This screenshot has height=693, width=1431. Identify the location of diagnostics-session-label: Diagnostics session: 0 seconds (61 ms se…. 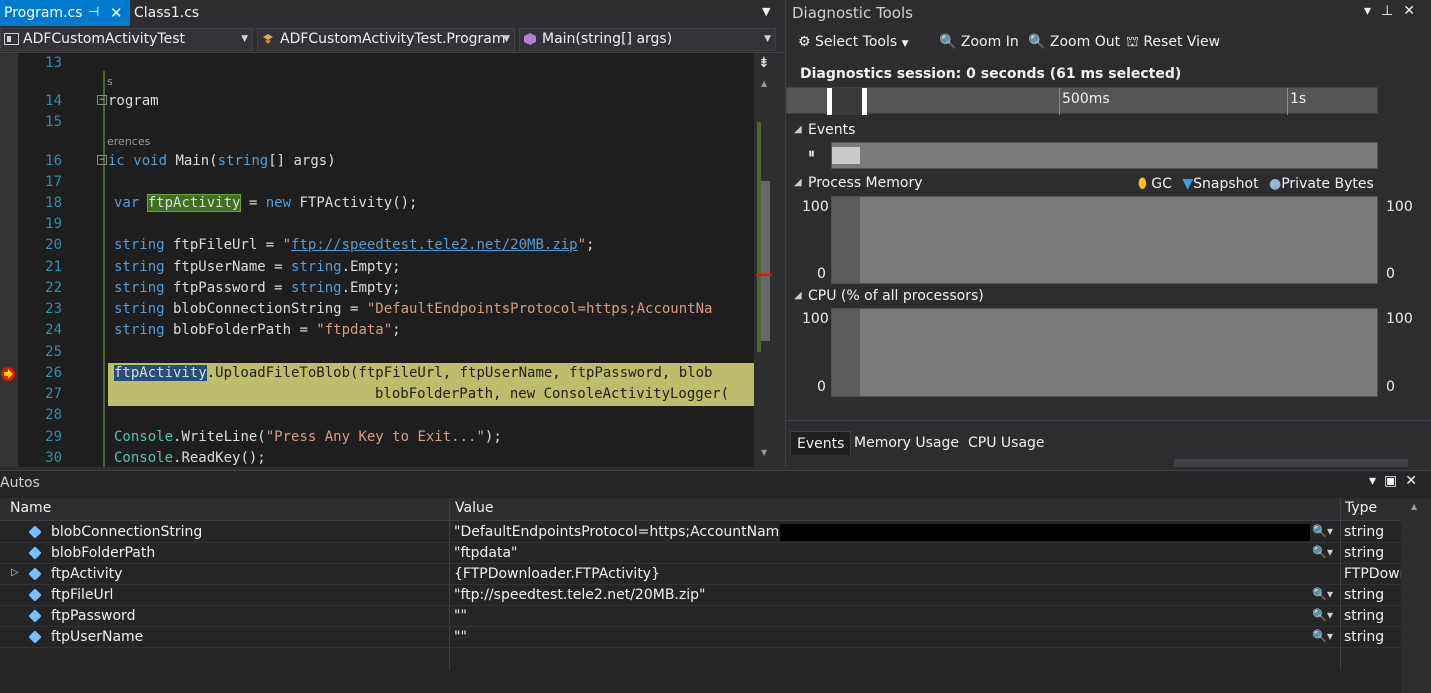
(991, 74).